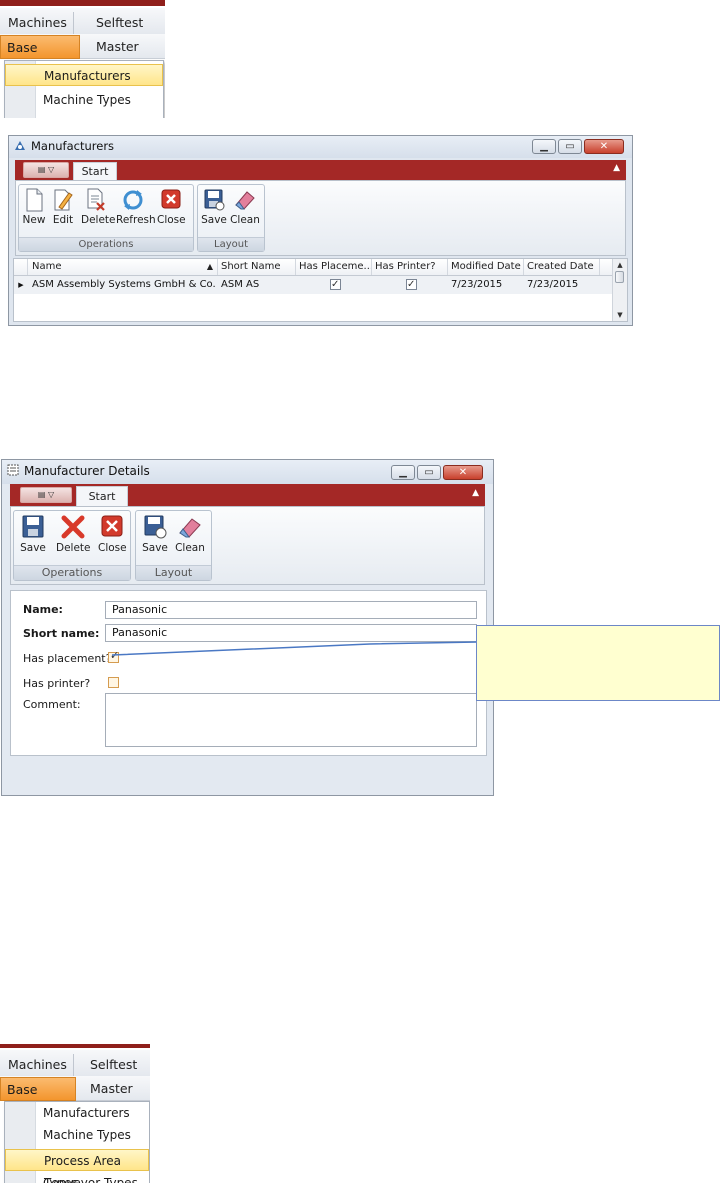 The width and height of the screenshot is (723, 1183). What do you see at coordinates (77, 1166) in the screenshot?
I see `menu-item-process-area-types: Process Area Types` at bounding box center [77, 1166].